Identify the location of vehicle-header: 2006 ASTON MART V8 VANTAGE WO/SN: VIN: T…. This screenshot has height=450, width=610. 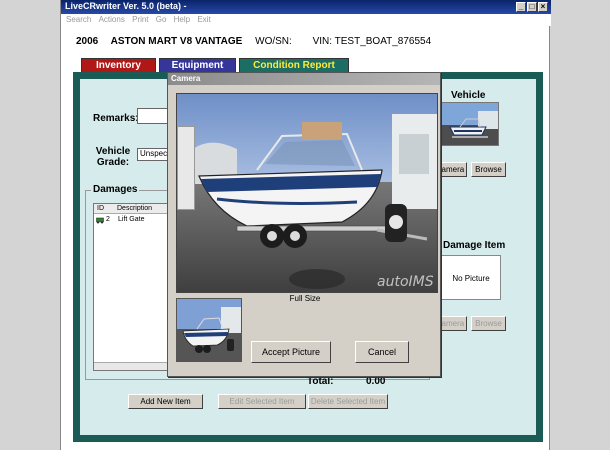
(257, 41).